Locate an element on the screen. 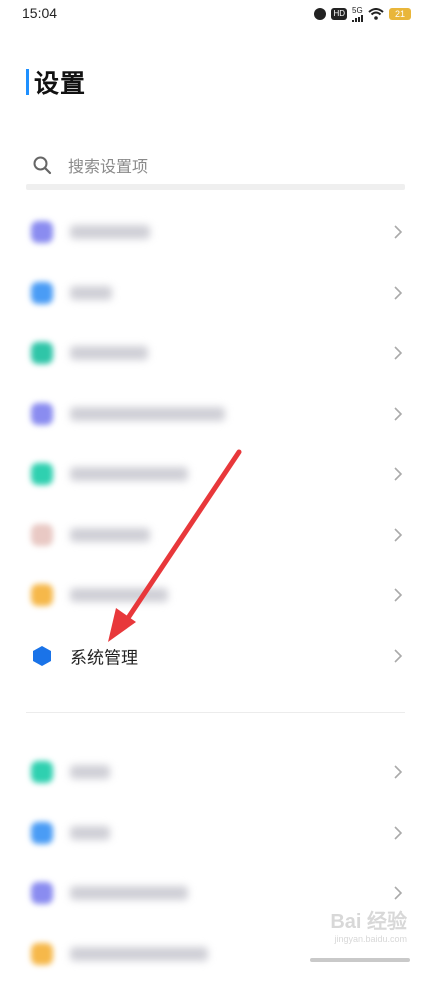  settings-item-label: 系统管理 is located at coordinates (104, 655).